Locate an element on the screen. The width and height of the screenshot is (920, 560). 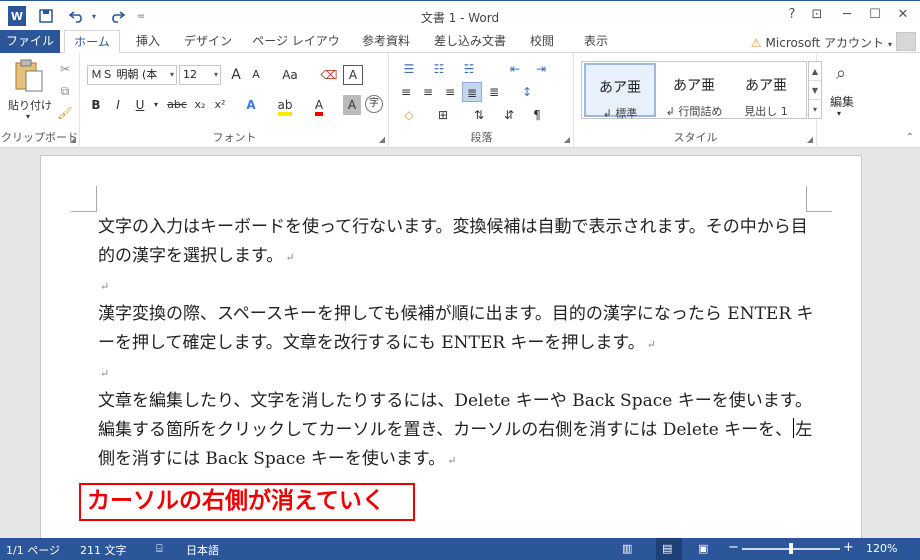
show-hide-icon: ¶ is located at coordinates (537, 115).